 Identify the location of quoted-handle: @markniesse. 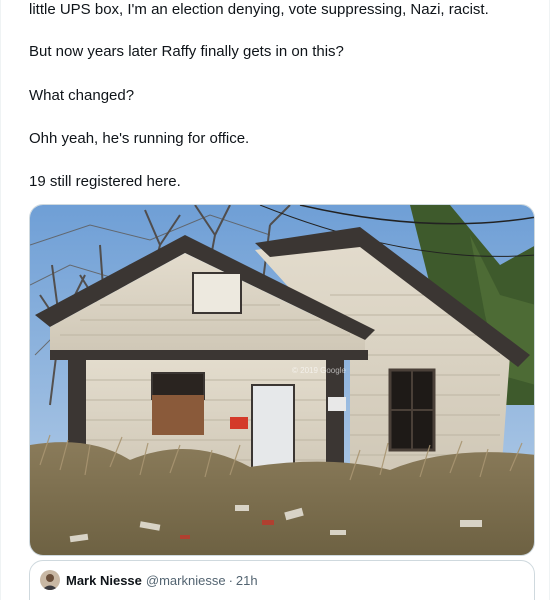
(186, 580).